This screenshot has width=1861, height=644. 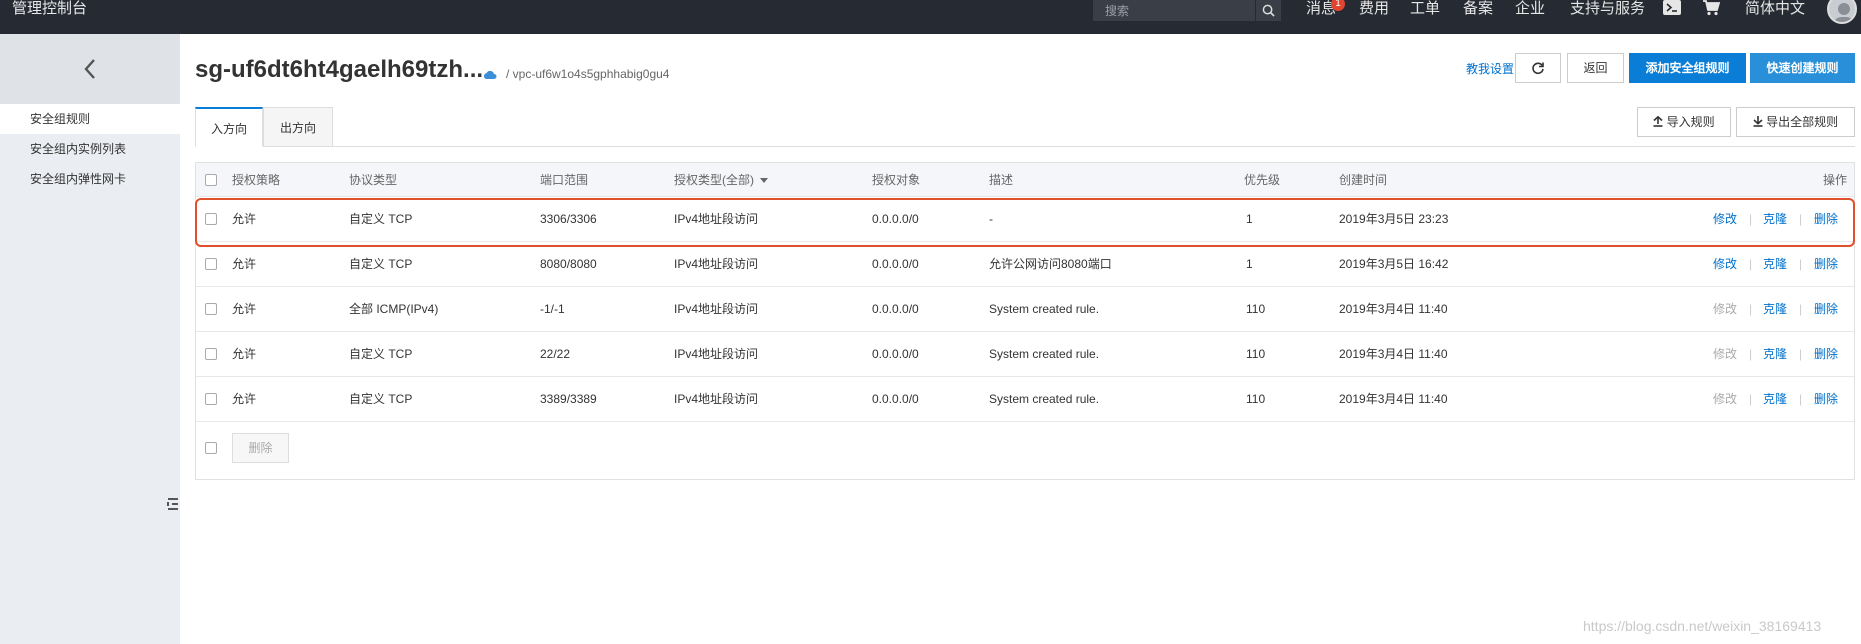 What do you see at coordinates (1050, 264) in the screenshot?
I see `cell-desc: 允许公网访问8080端口` at bounding box center [1050, 264].